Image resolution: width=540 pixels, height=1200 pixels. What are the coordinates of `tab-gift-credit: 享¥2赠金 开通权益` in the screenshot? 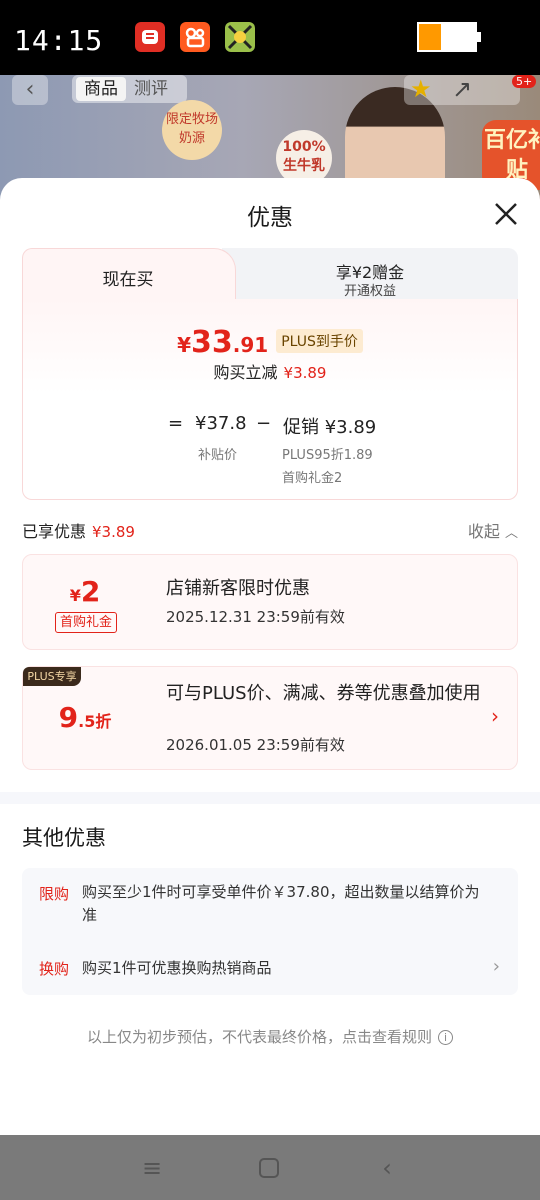 It's located at (370, 274).